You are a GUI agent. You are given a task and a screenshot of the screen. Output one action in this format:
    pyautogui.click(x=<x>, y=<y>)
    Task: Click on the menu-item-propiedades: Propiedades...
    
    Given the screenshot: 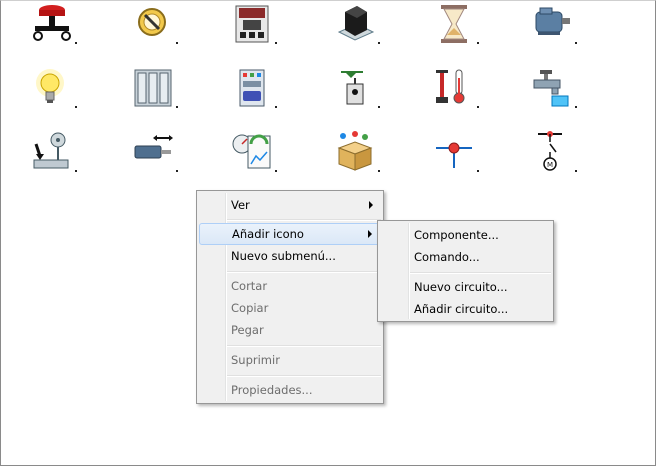 What is the action you would take?
    pyautogui.click(x=272, y=390)
    